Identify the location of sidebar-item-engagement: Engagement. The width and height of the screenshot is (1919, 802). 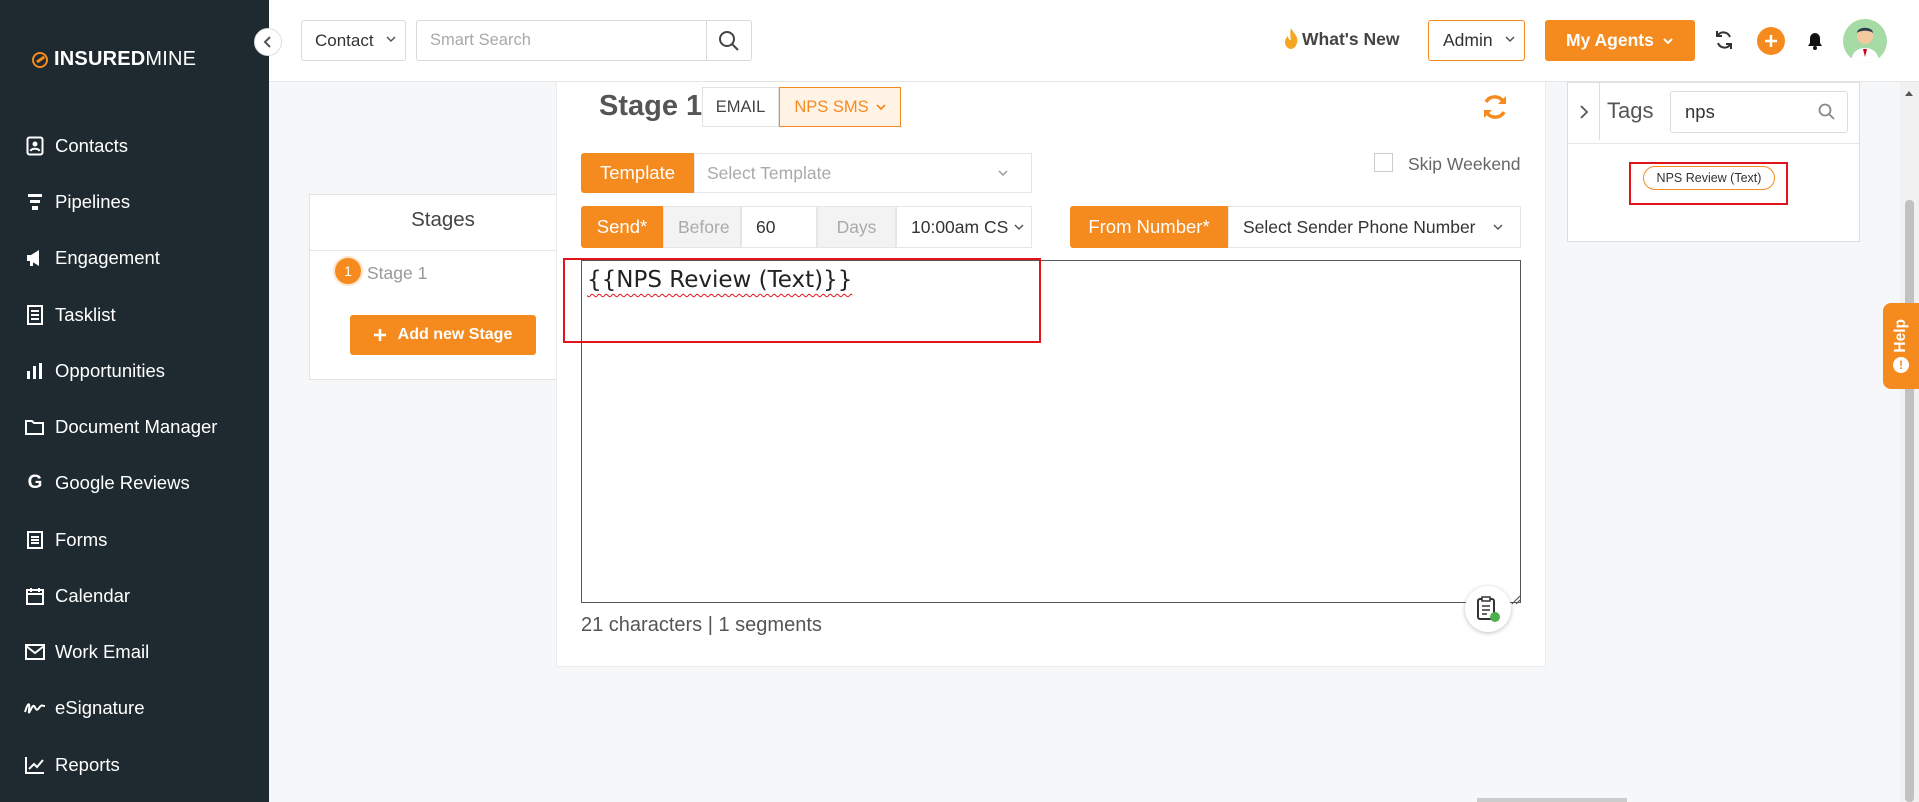
(92, 258).